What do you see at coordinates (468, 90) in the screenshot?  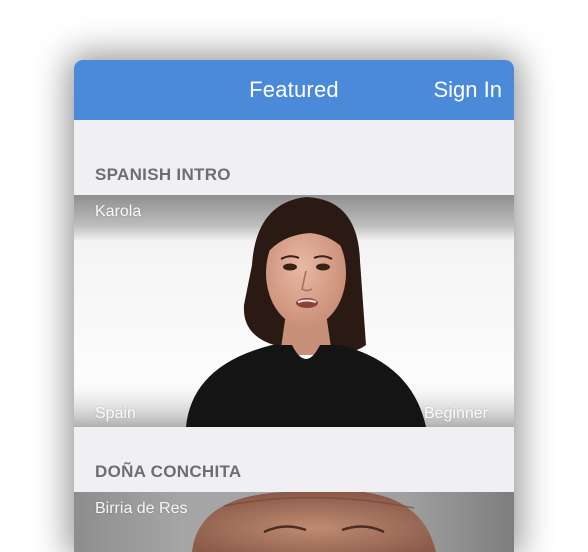 I see `sign-in-button: Sign In` at bounding box center [468, 90].